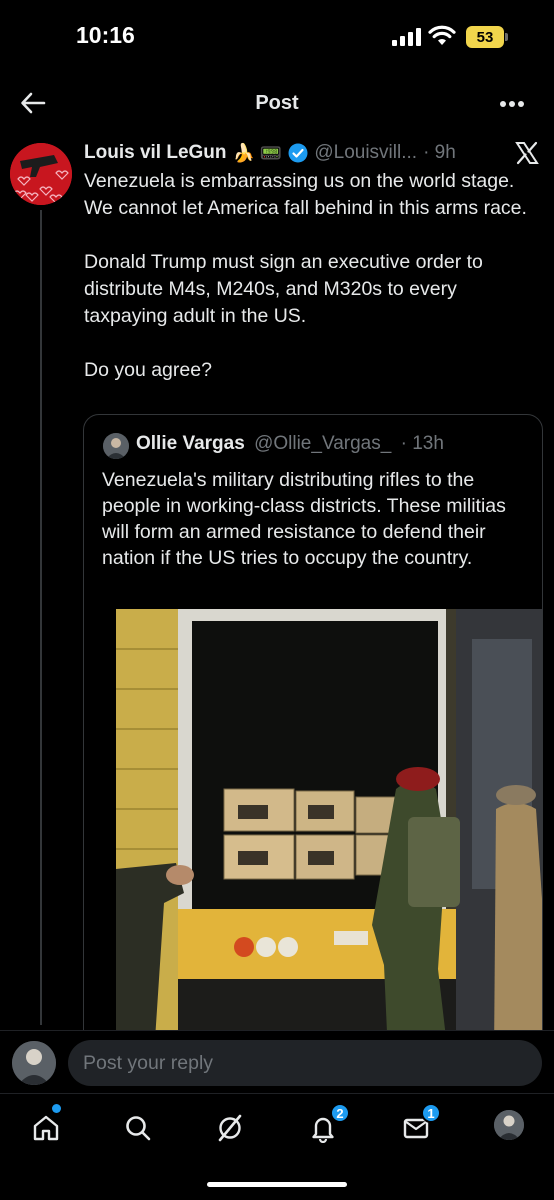 The image size is (554, 1200). What do you see at coordinates (277, 1184) in the screenshot?
I see `home-indicator` at bounding box center [277, 1184].